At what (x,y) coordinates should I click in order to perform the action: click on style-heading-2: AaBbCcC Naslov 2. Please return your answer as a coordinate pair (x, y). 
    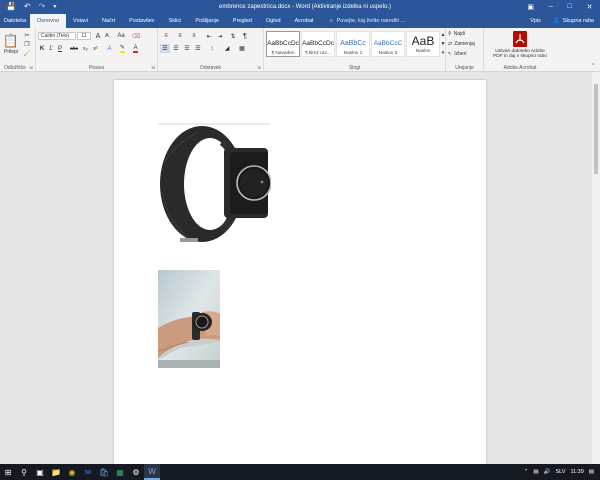
    Looking at the image, I should click on (388, 44).